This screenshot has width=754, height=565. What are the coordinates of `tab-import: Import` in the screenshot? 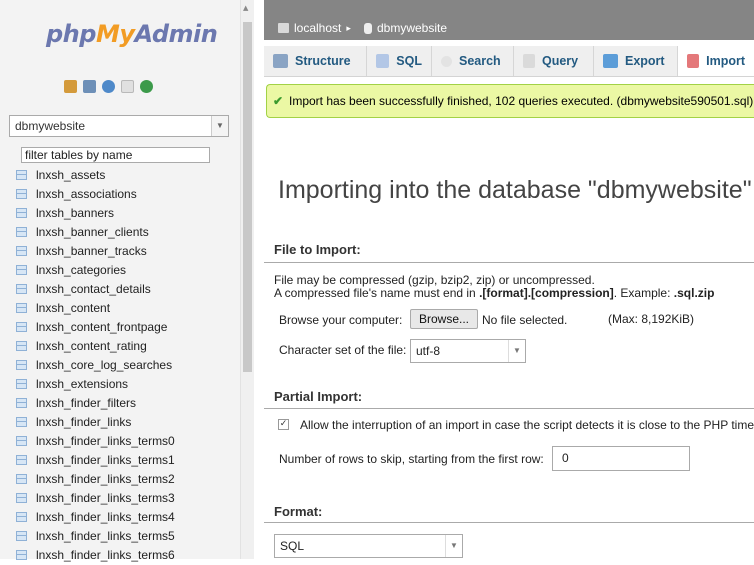 It's located at (716, 61).